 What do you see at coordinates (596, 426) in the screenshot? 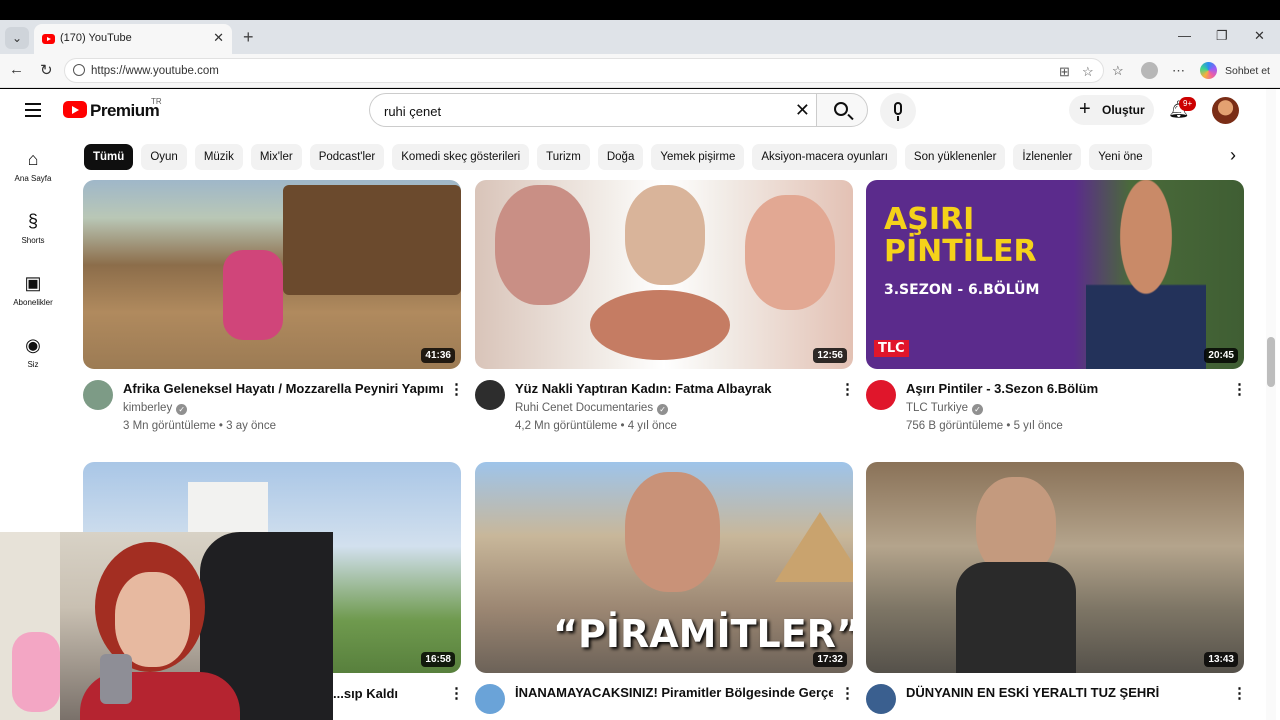
I see `video-meta: 4,2 Mn görüntüleme • 4 yıl önce` at bounding box center [596, 426].